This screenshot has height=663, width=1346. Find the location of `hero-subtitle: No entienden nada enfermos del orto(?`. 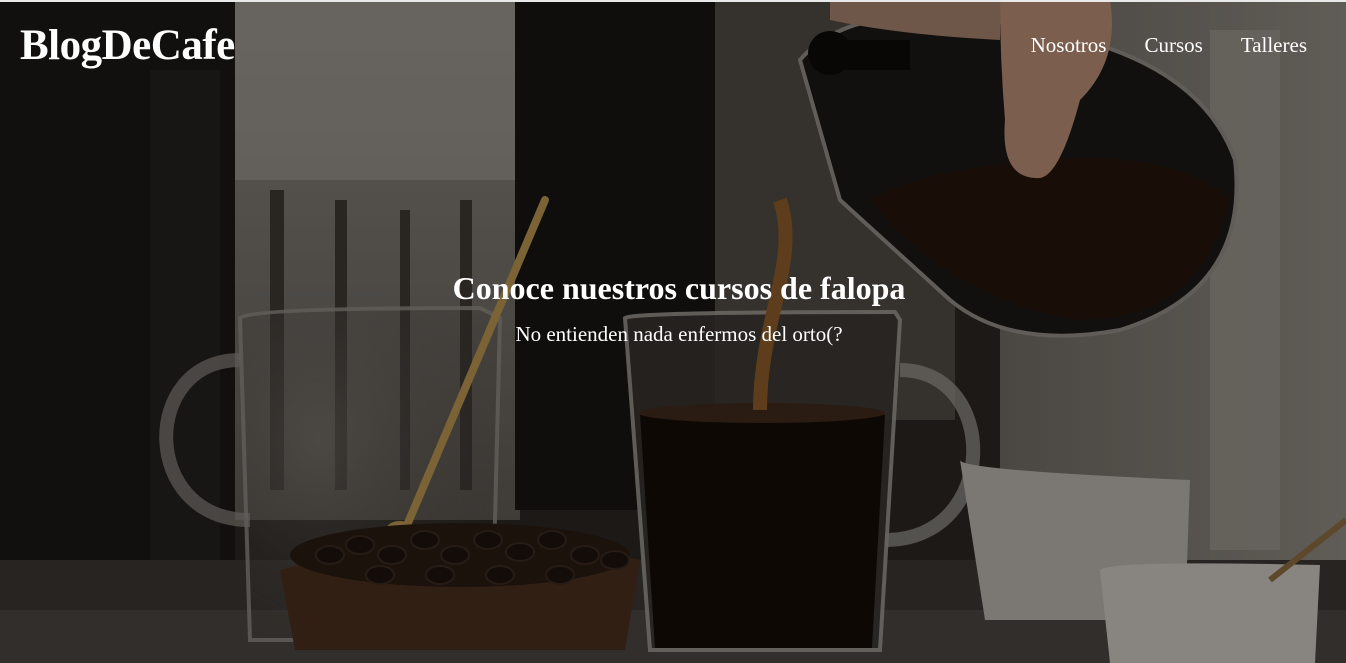

hero-subtitle: No entienden nada enfermos del orto(? is located at coordinates (679, 334).